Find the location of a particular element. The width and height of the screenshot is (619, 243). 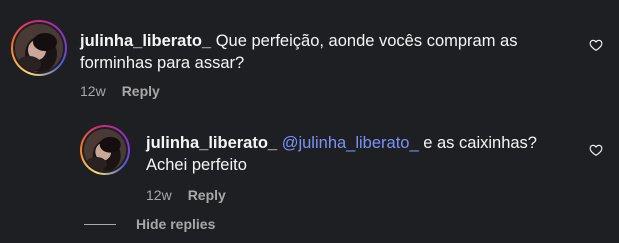

hide-replies-button: Hide replies is located at coordinates (149, 224).